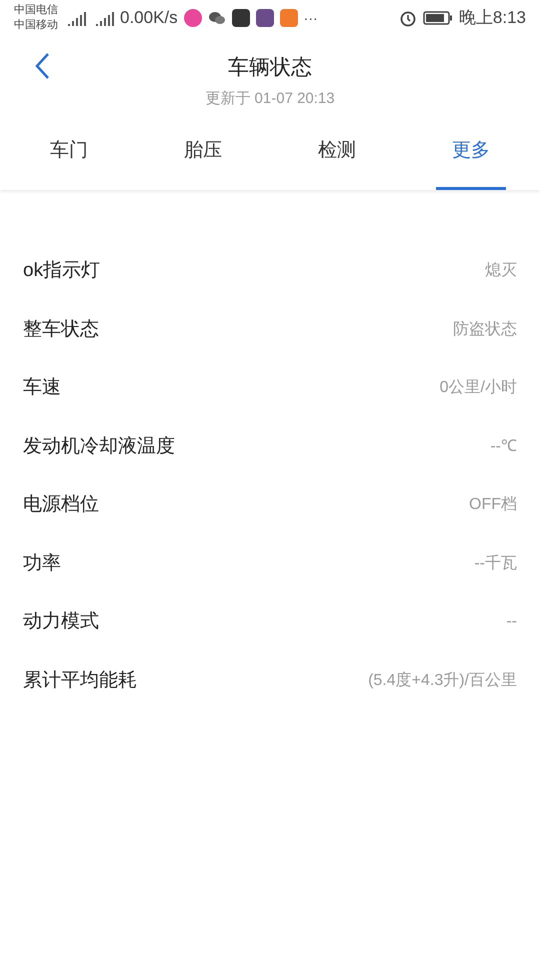 The image size is (540, 960). What do you see at coordinates (495, 564) in the screenshot?
I see `row-value: --千瓦` at bounding box center [495, 564].